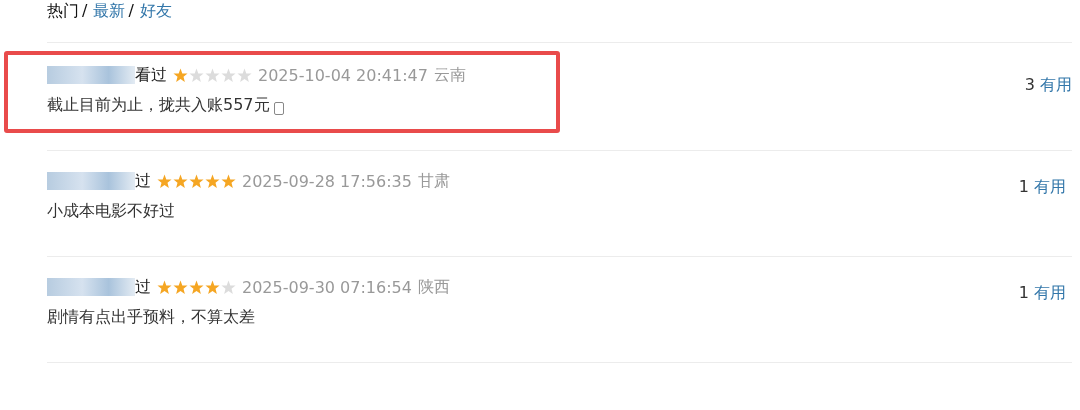 The height and width of the screenshot is (410, 1080). Describe the element at coordinates (111, 211) in the screenshot. I see `comment-text: 小成本电影不好过` at that location.